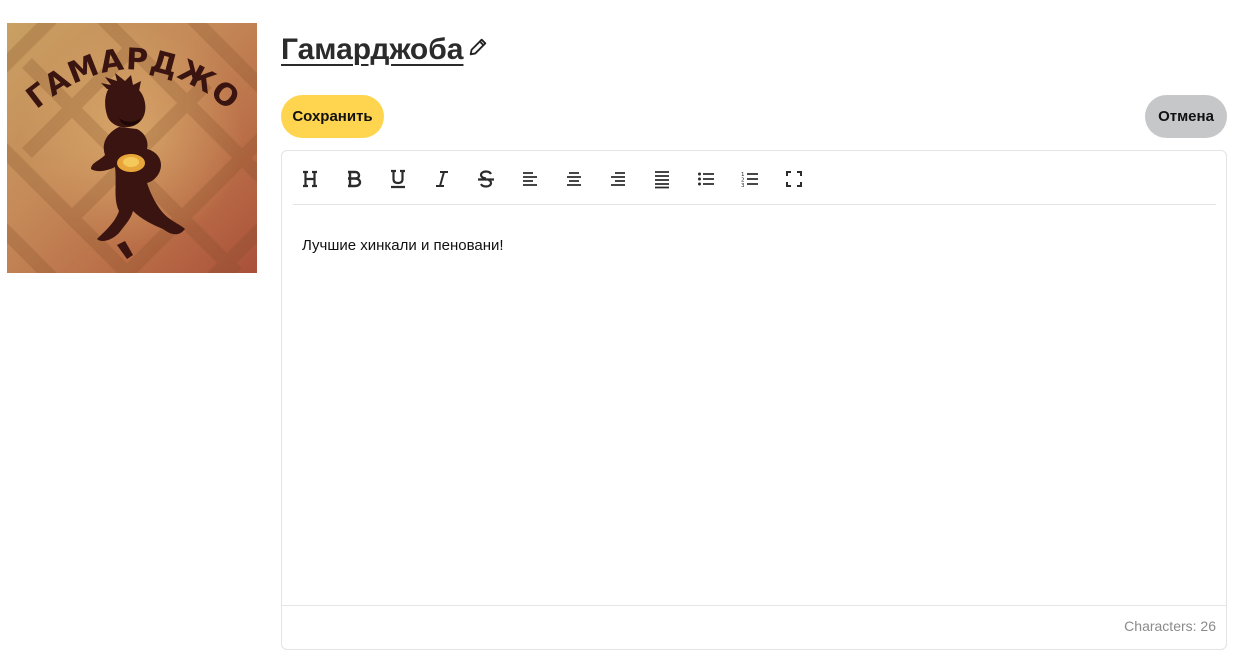 The width and height of the screenshot is (1242, 659). I want to click on numbered-list-icon: 123, so click(750, 179).